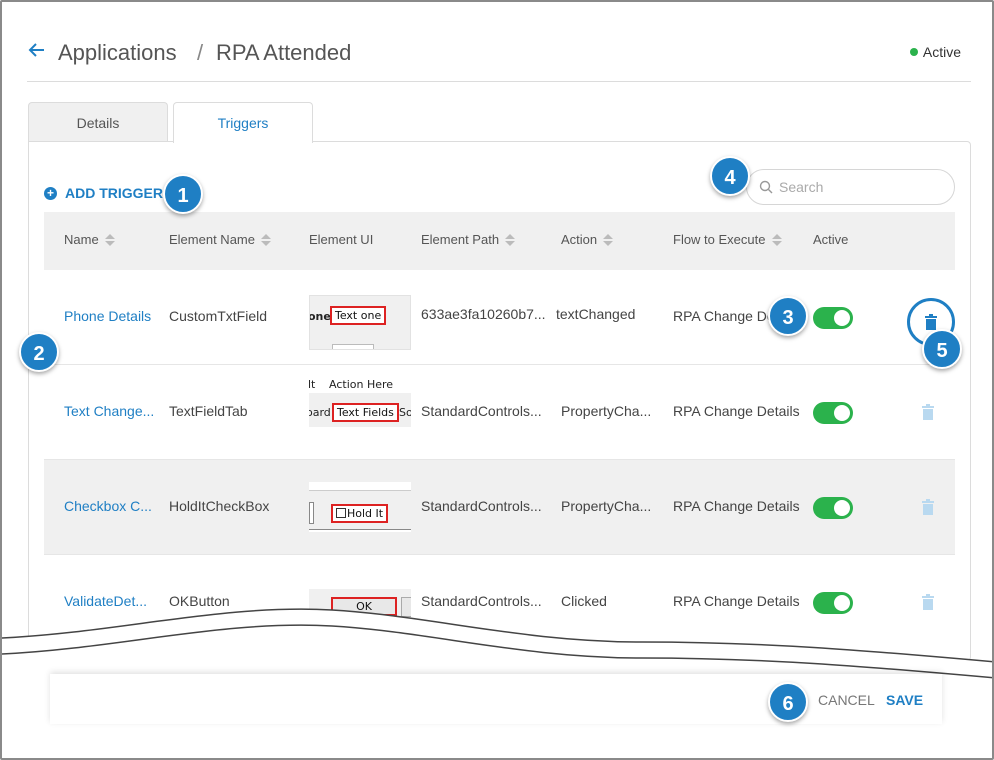  I want to click on back-arrow-icon, so click(37, 50).